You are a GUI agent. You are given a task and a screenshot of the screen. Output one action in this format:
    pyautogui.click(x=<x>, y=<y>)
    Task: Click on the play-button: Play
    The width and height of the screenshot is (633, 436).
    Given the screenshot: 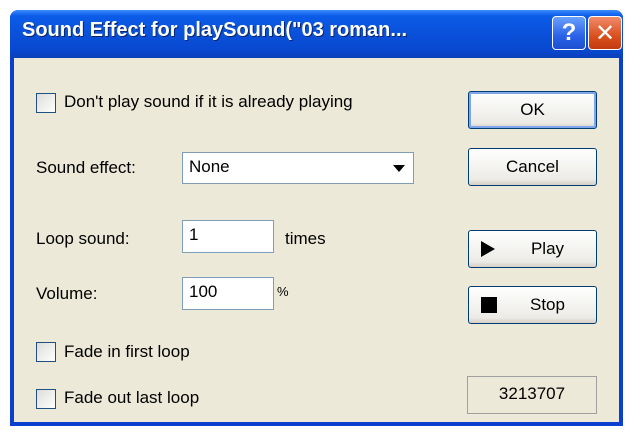 What is the action you would take?
    pyautogui.click(x=532, y=249)
    